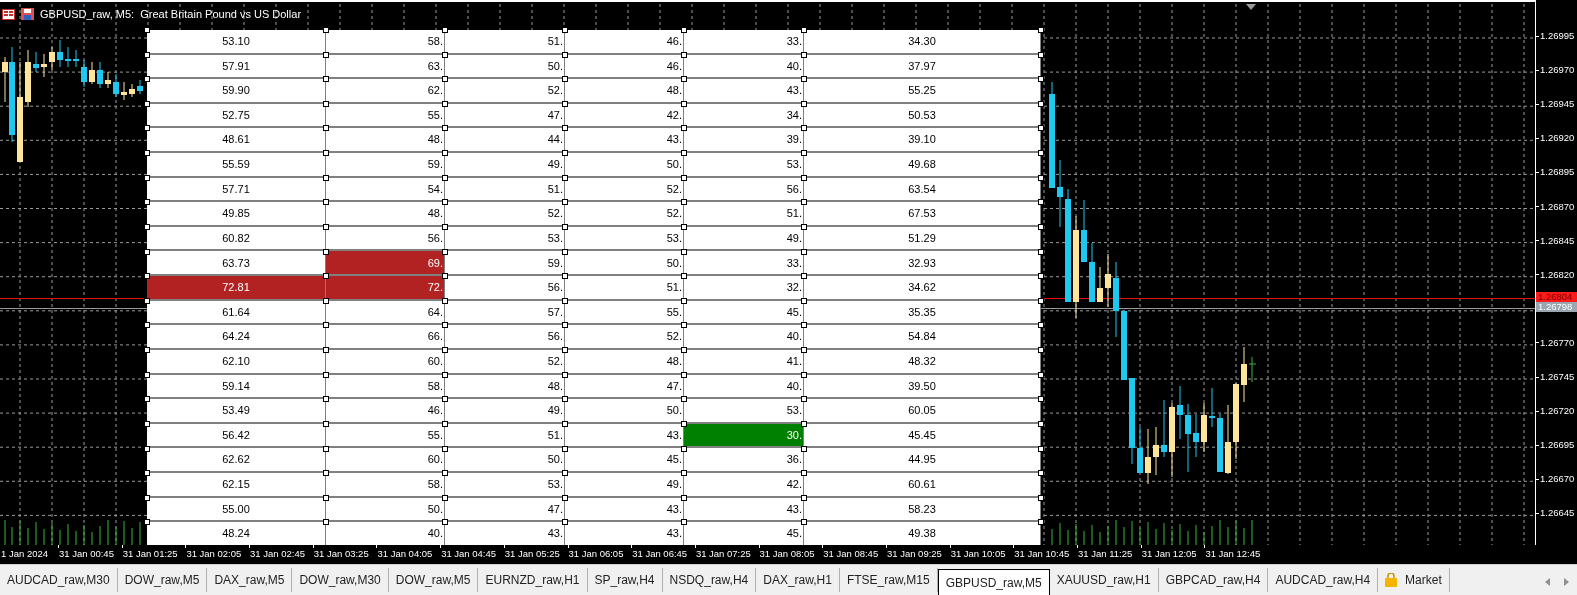  I want to click on chart-tab: GBPCAD_raw,H4, so click(1213, 580).